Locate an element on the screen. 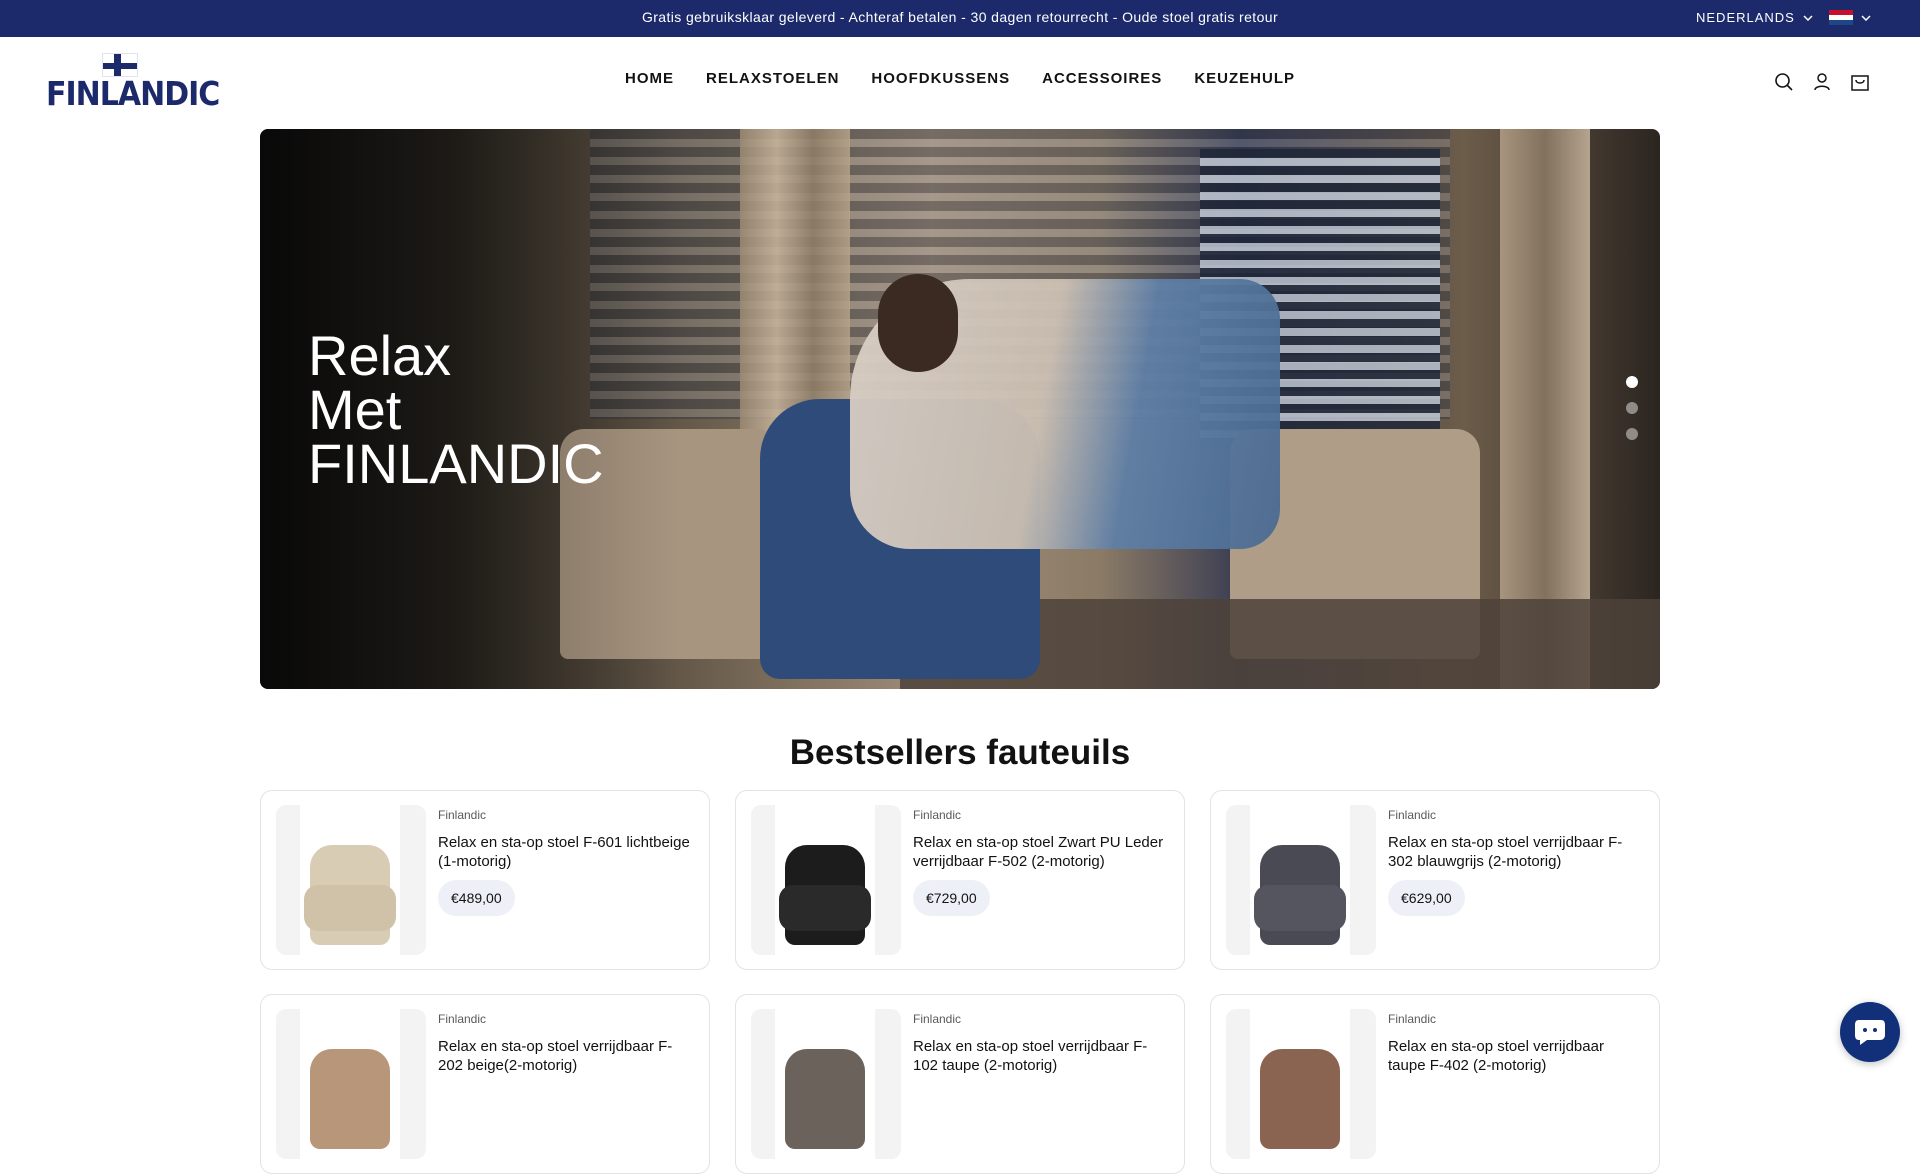 This screenshot has width=1920, height=1174. country-selector is located at coordinates (1850, 17).